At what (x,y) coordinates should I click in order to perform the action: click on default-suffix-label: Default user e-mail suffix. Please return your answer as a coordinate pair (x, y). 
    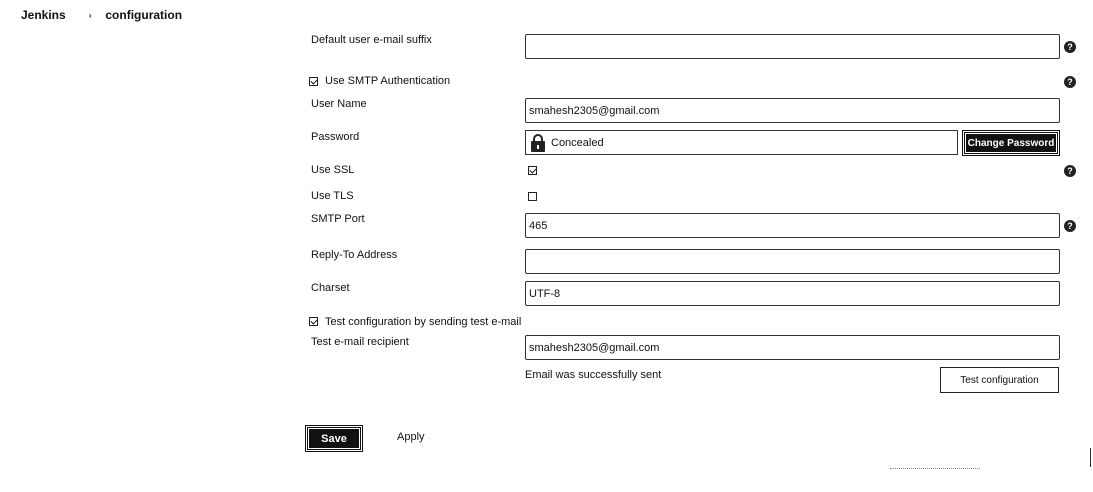
    Looking at the image, I should click on (371, 40).